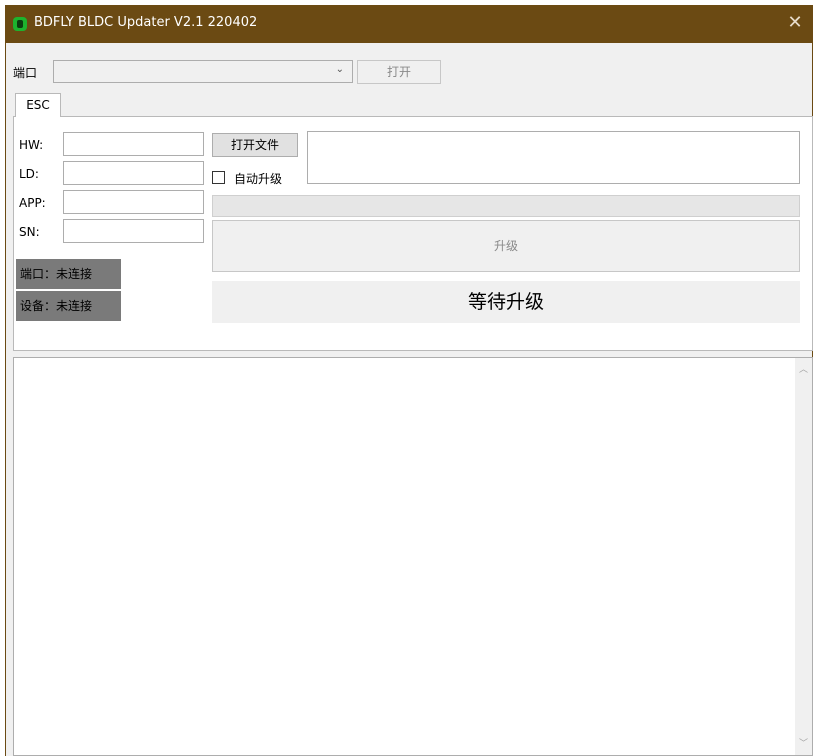 Image resolution: width=813 pixels, height=756 pixels. What do you see at coordinates (255, 145) in the screenshot?
I see `open-file-button: 打开文件` at bounding box center [255, 145].